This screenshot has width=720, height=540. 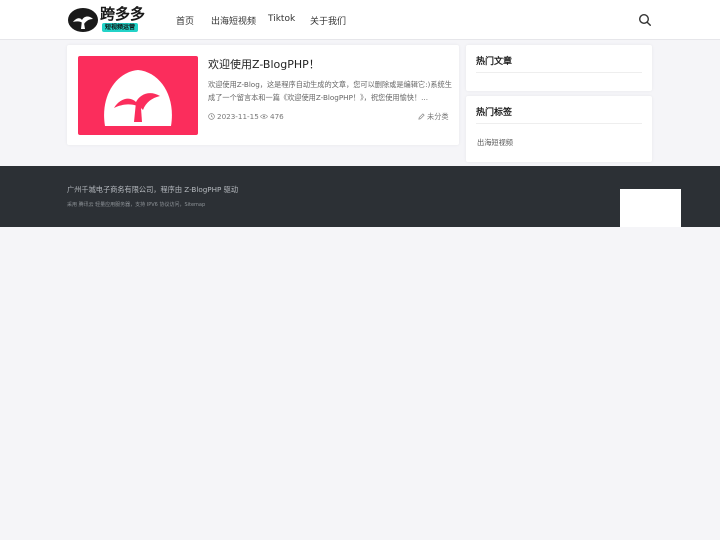 I want to click on site-logo: 跨多多 短视频运营, so click(x=108, y=20).